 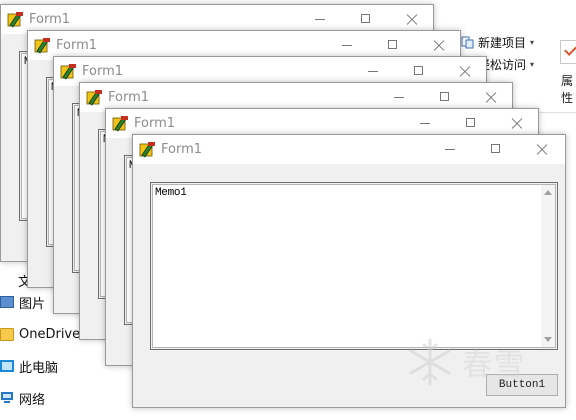 What do you see at coordinates (567, 89) in the screenshot?
I see `properties-label: 属性` at bounding box center [567, 89].